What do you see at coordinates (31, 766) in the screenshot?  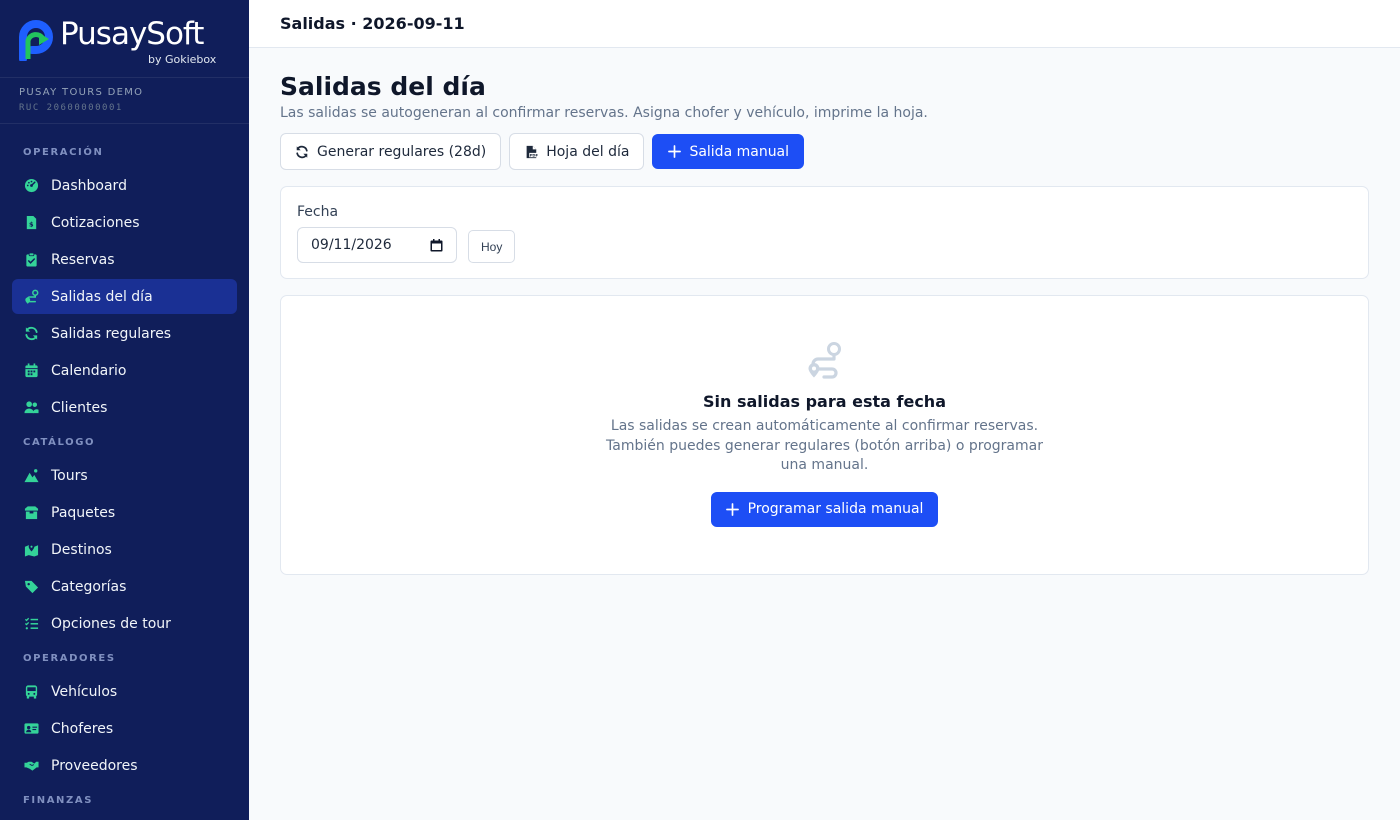 I see `handshake-icon` at bounding box center [31, 766].